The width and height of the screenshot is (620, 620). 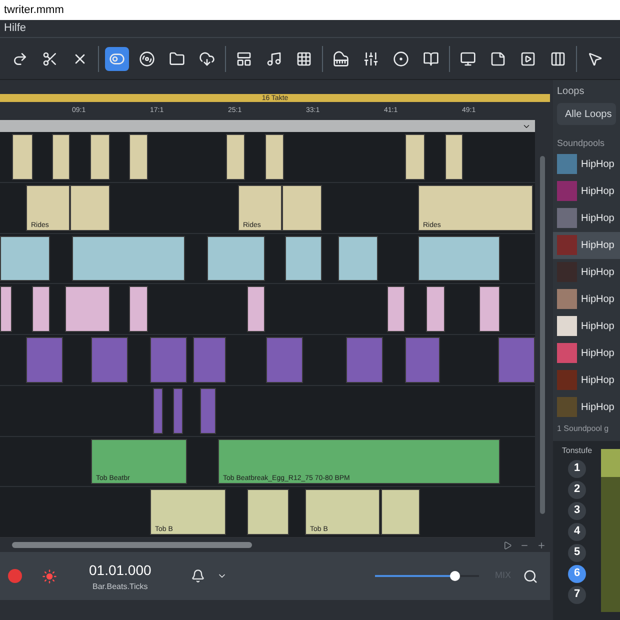 What do you see at coordinates (34, 10) in the screenshot?
I see `window-title: twriter.mmm` at bounding box center [34, 10].